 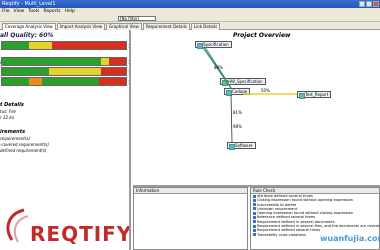 I want to click on window-title: Reqtify - Multi_Level1, so click(x=29, y=4).